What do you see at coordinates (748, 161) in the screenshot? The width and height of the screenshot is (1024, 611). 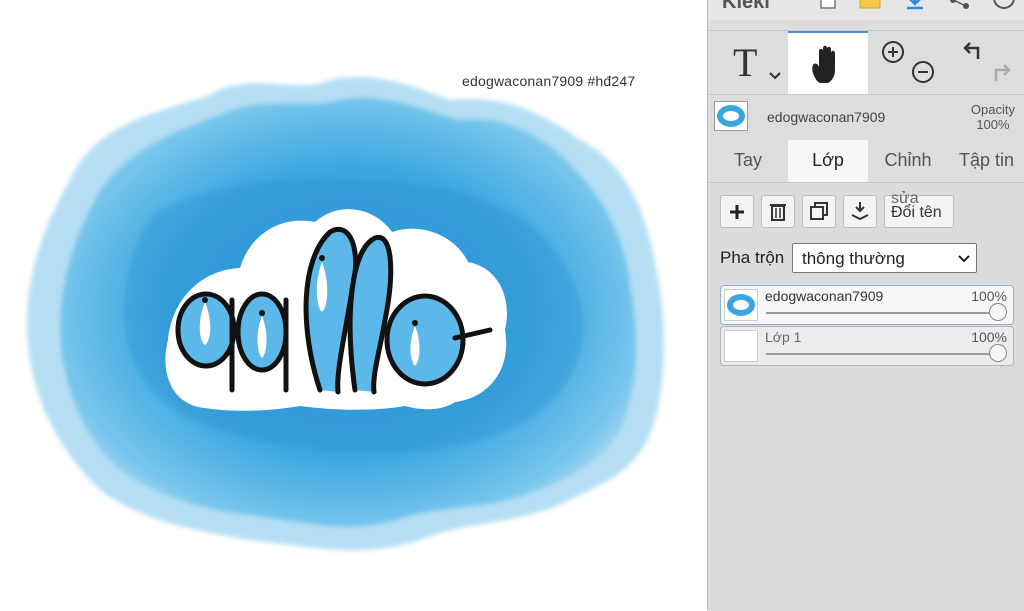 I see `tab-brush: Tay` at bounding box center [748, 161].